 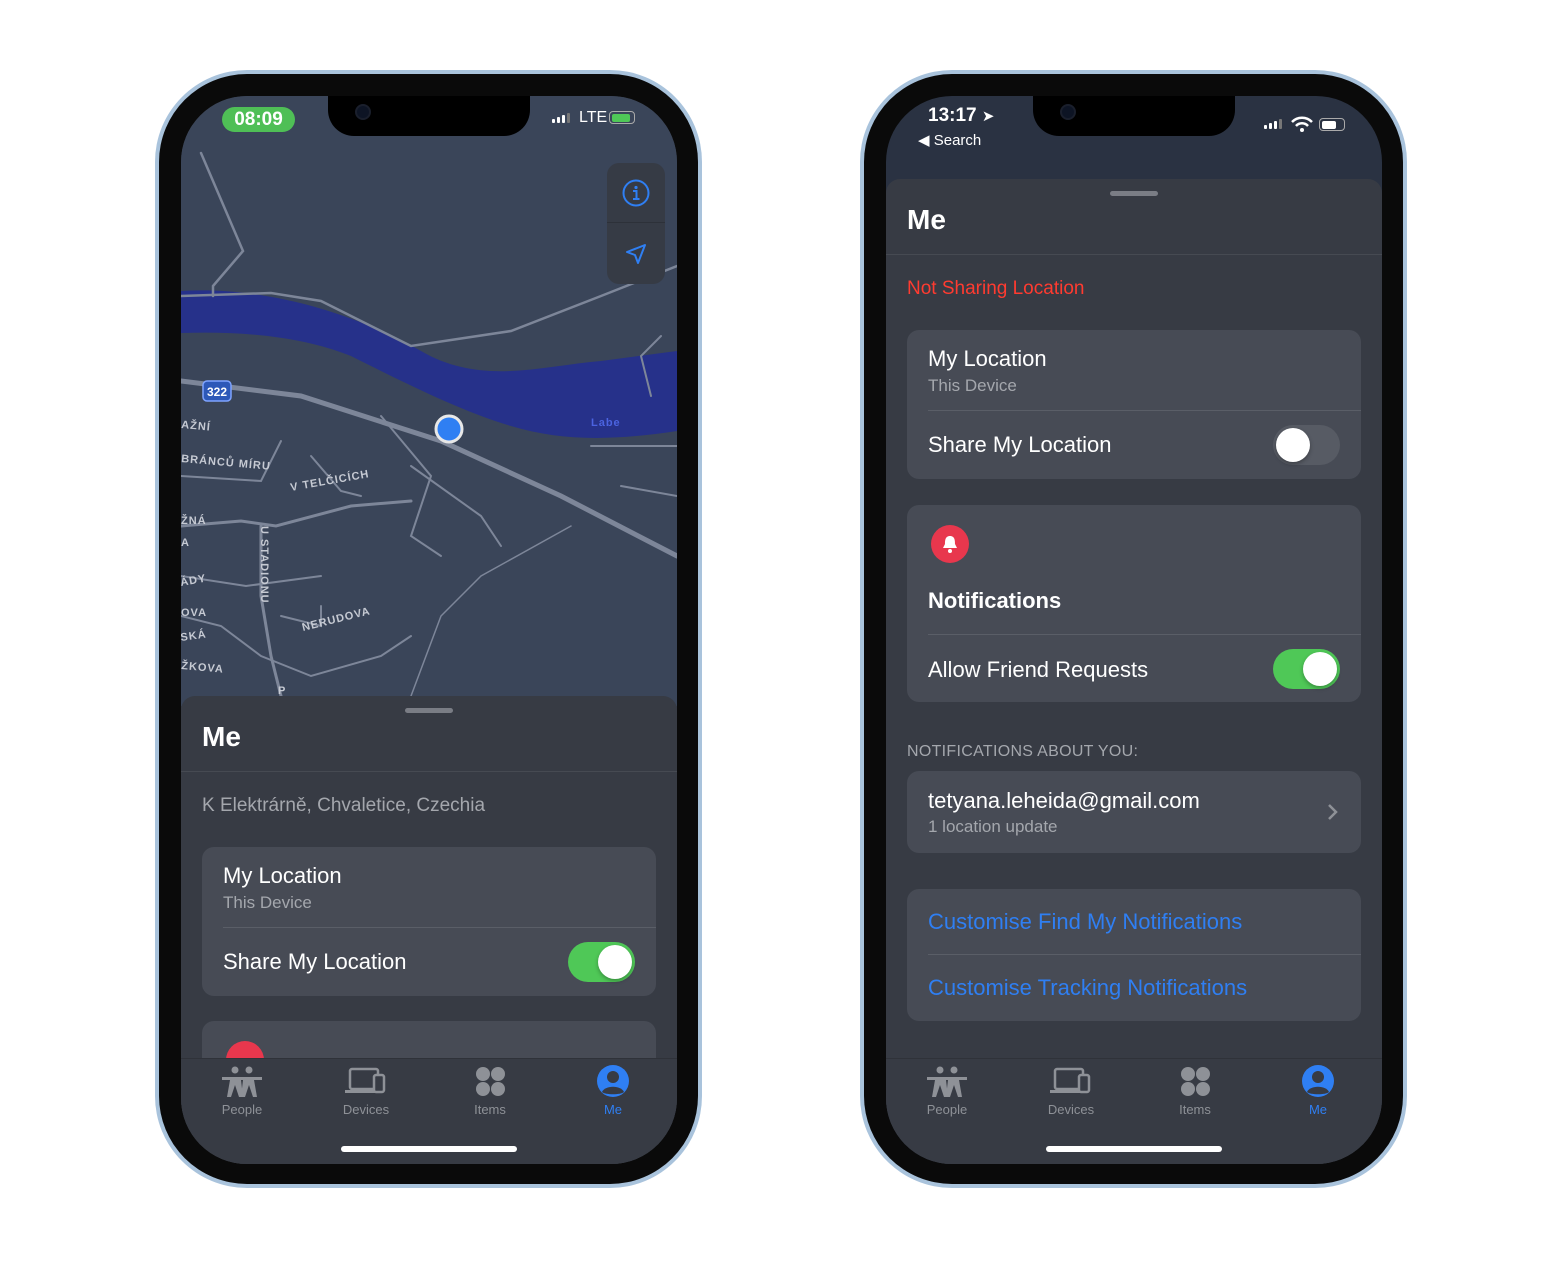 I want to click on customise-find-my-notifications-link: Customise Find My Notifications, so click(x=1085, y=922).